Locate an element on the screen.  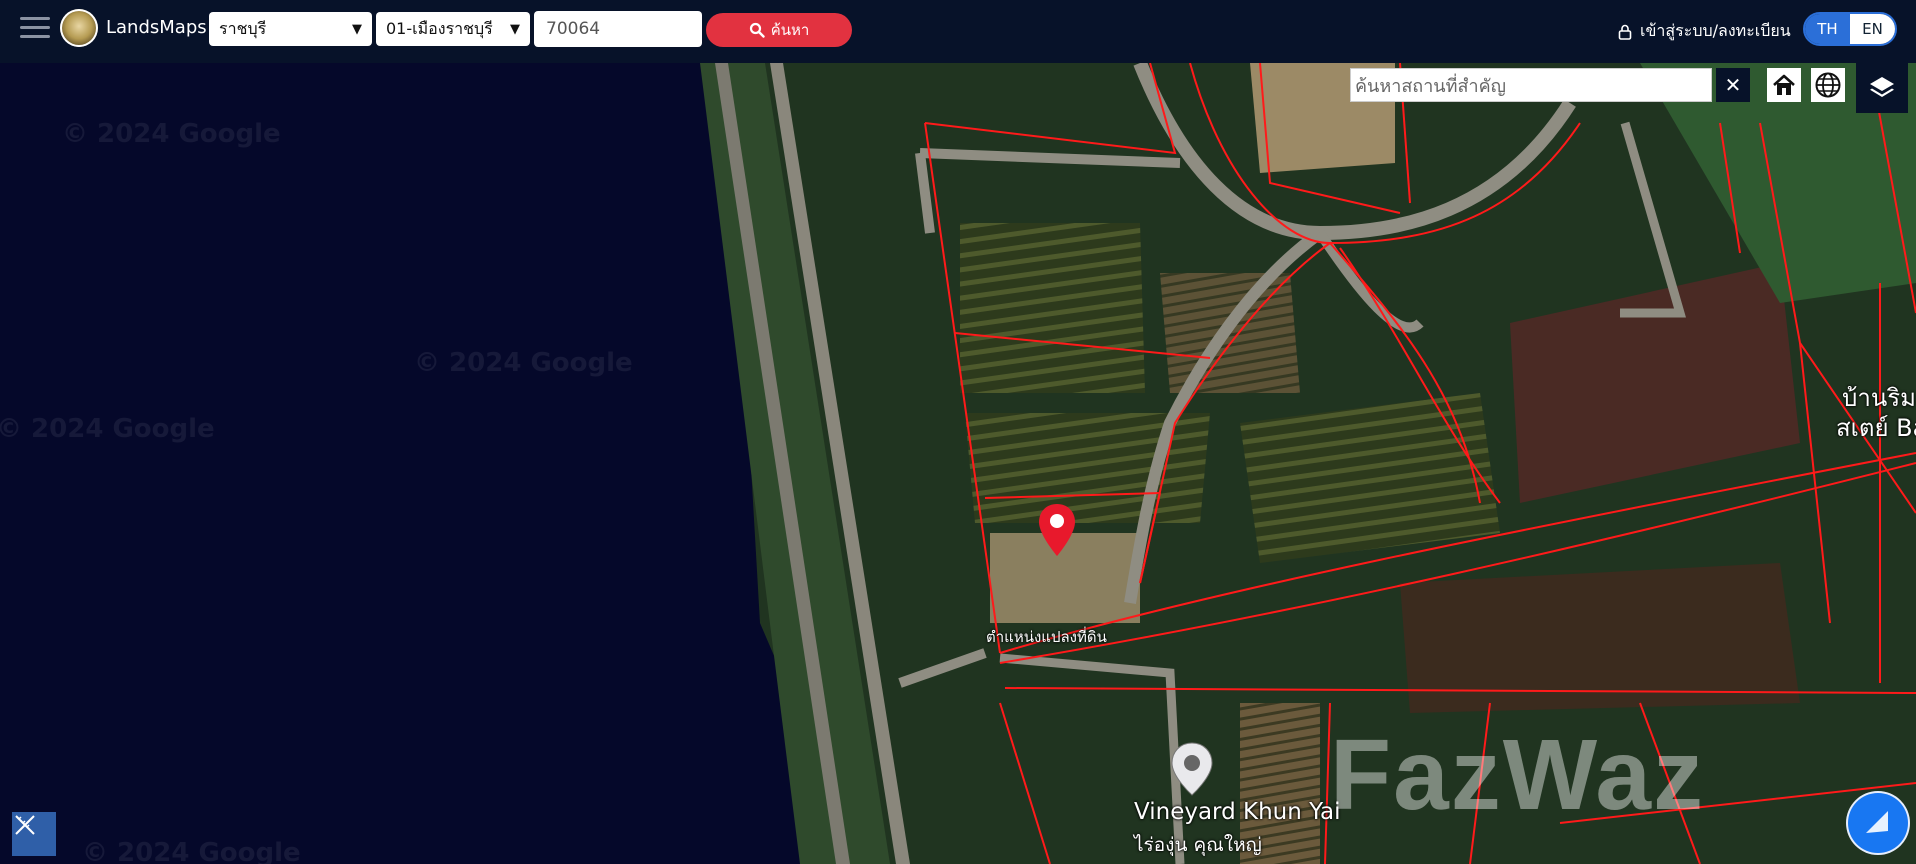
home-button is located at coordinates (1784, 85).